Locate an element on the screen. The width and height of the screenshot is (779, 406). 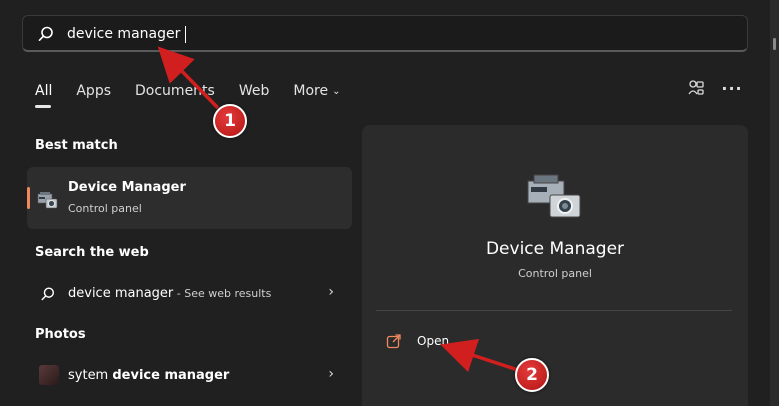
more-options-button: ··· is located at coordinates (732, 88).